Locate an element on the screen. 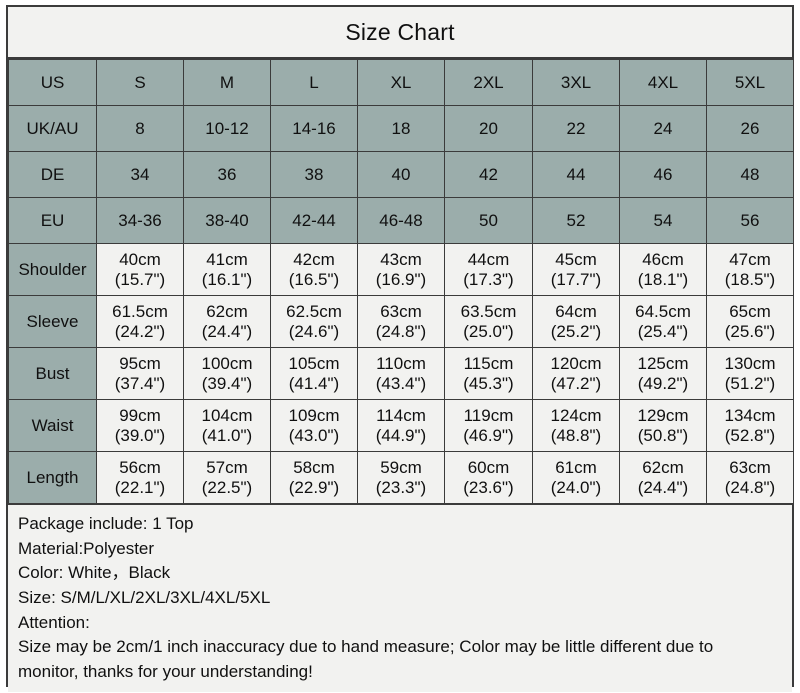  cell-length-s: 56cm (22.1") is located at coordinates (140, 477).